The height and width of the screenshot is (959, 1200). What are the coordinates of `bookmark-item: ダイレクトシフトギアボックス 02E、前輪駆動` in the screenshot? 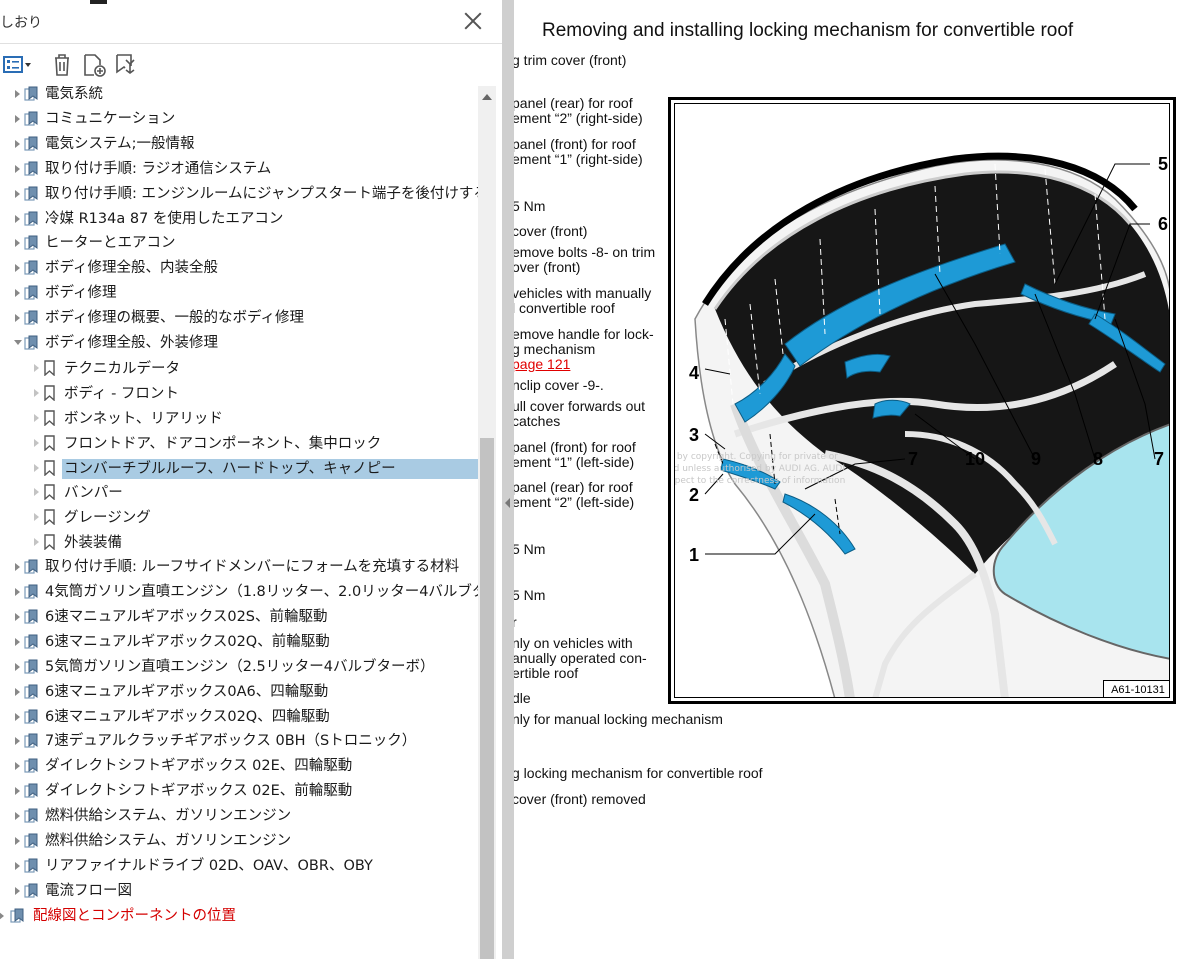 It's located at (239, 791).